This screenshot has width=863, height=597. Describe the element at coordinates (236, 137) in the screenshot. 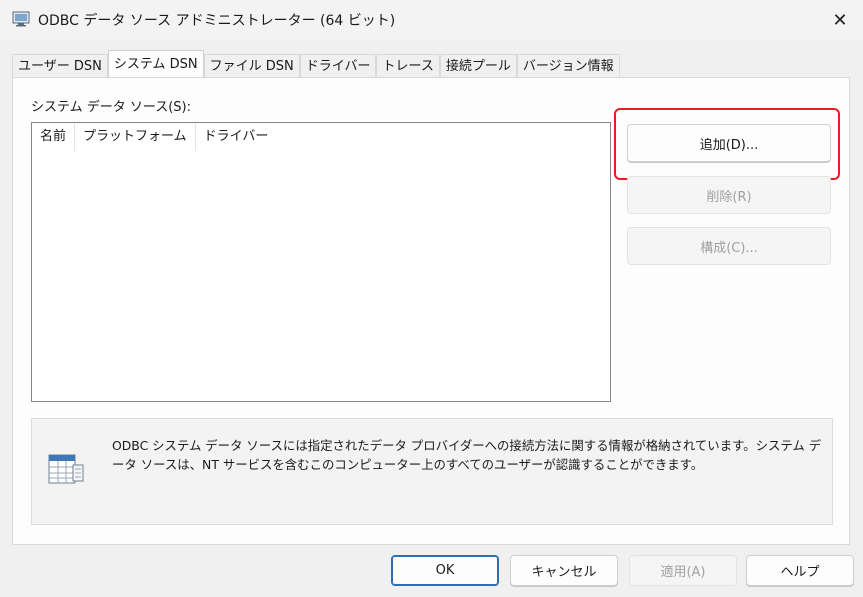

I see `column-header-driver: ドライバー` at that location.